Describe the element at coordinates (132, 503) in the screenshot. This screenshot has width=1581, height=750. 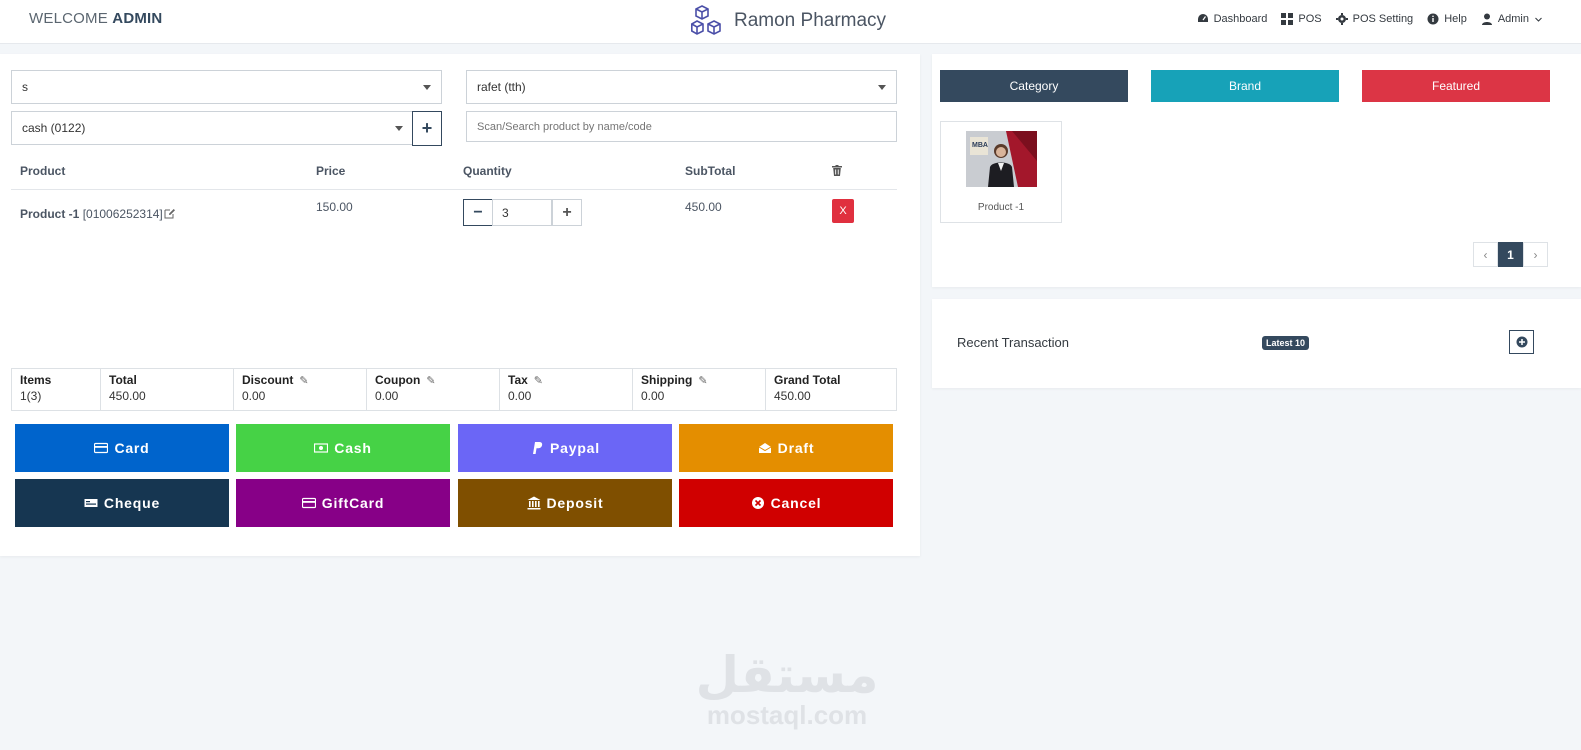
I see `pay-cheque-label: Cheque` at that location.